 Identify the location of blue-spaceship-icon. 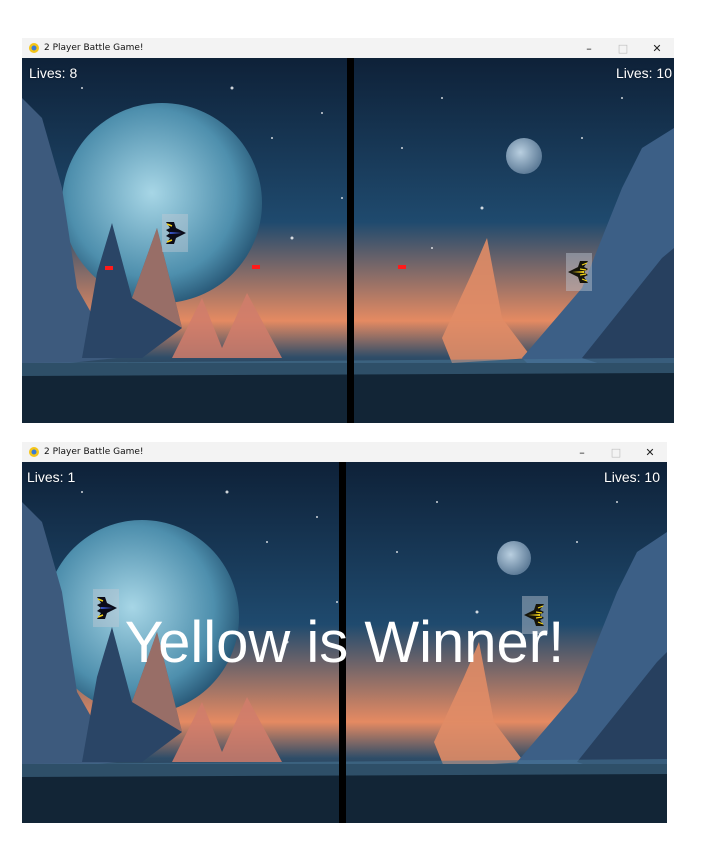
(176, 233).